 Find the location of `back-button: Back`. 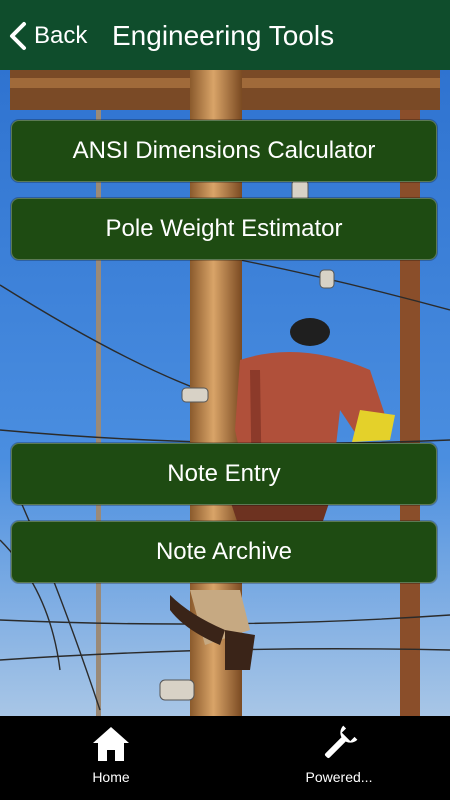

back-button: Back is located at coordinates (47, 36).